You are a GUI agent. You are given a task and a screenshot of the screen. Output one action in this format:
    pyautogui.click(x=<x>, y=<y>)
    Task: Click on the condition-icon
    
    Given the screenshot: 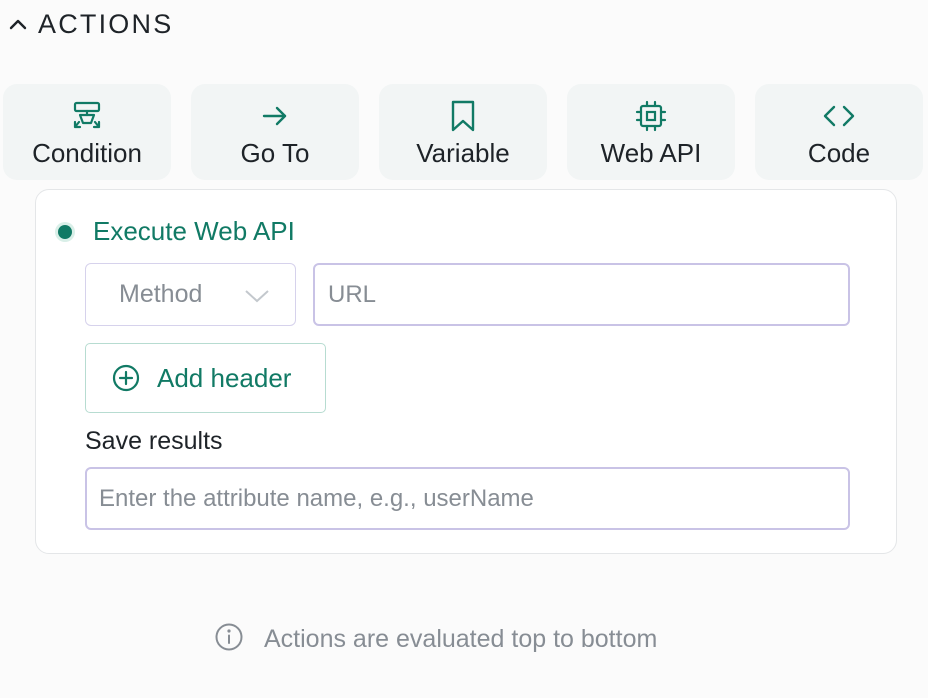 What is the action you would take?
    pyautogui.click(x=87, y=116)
    